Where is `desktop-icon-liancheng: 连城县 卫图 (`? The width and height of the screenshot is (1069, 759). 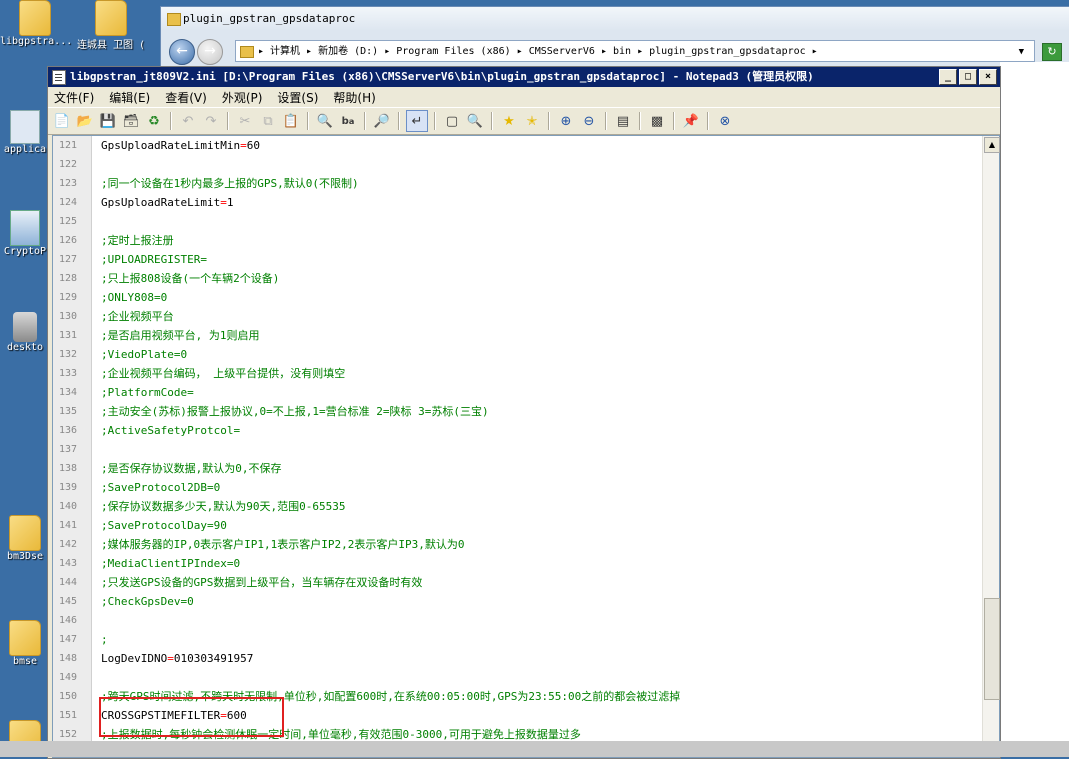 desktop-icon-liancheng: 连城县 卫图 ( is located at coordinates (111, 25).